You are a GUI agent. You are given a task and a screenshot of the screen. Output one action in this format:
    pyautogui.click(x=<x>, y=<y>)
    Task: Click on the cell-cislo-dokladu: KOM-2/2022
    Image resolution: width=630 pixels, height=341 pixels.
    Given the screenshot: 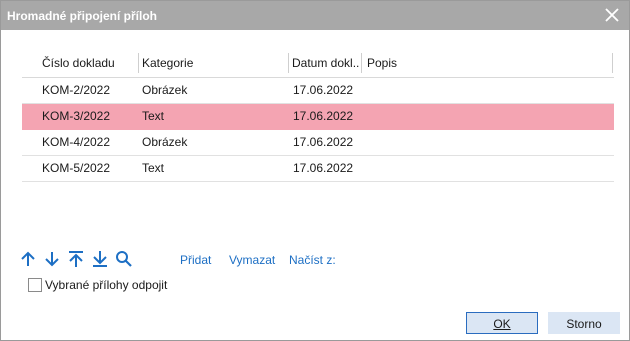 What is the action you would take?
    pyautogui.click(x=76, y=90)
    